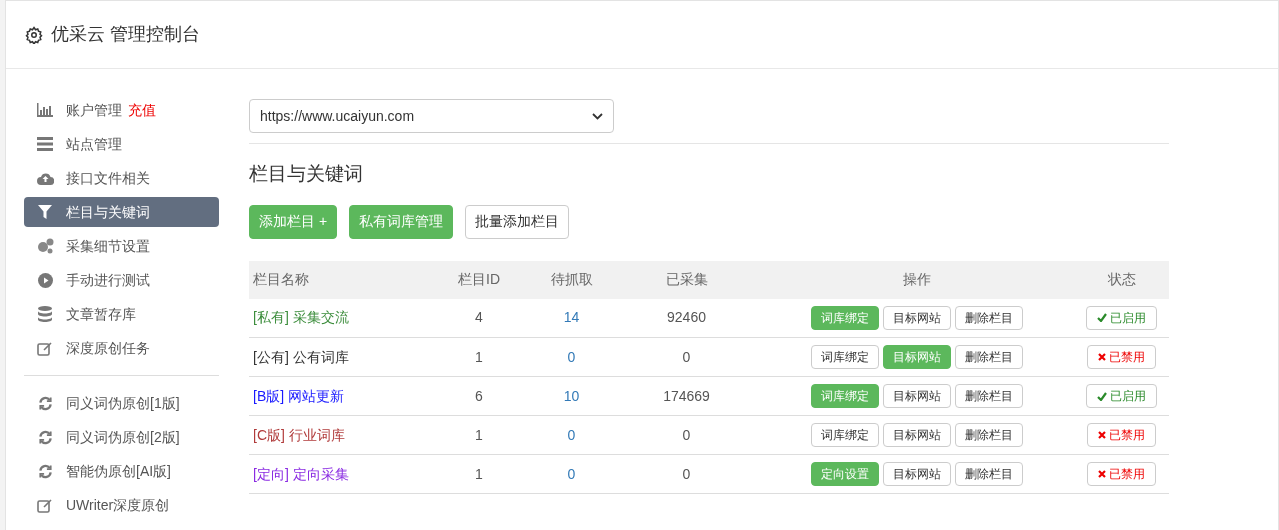 The image size is (1279, 530). What do you see at coordinates (121, 437) in the screenshot?
I see `sidebar-item: 同义词伪原创[2版]` at bounding box center [121, 437].